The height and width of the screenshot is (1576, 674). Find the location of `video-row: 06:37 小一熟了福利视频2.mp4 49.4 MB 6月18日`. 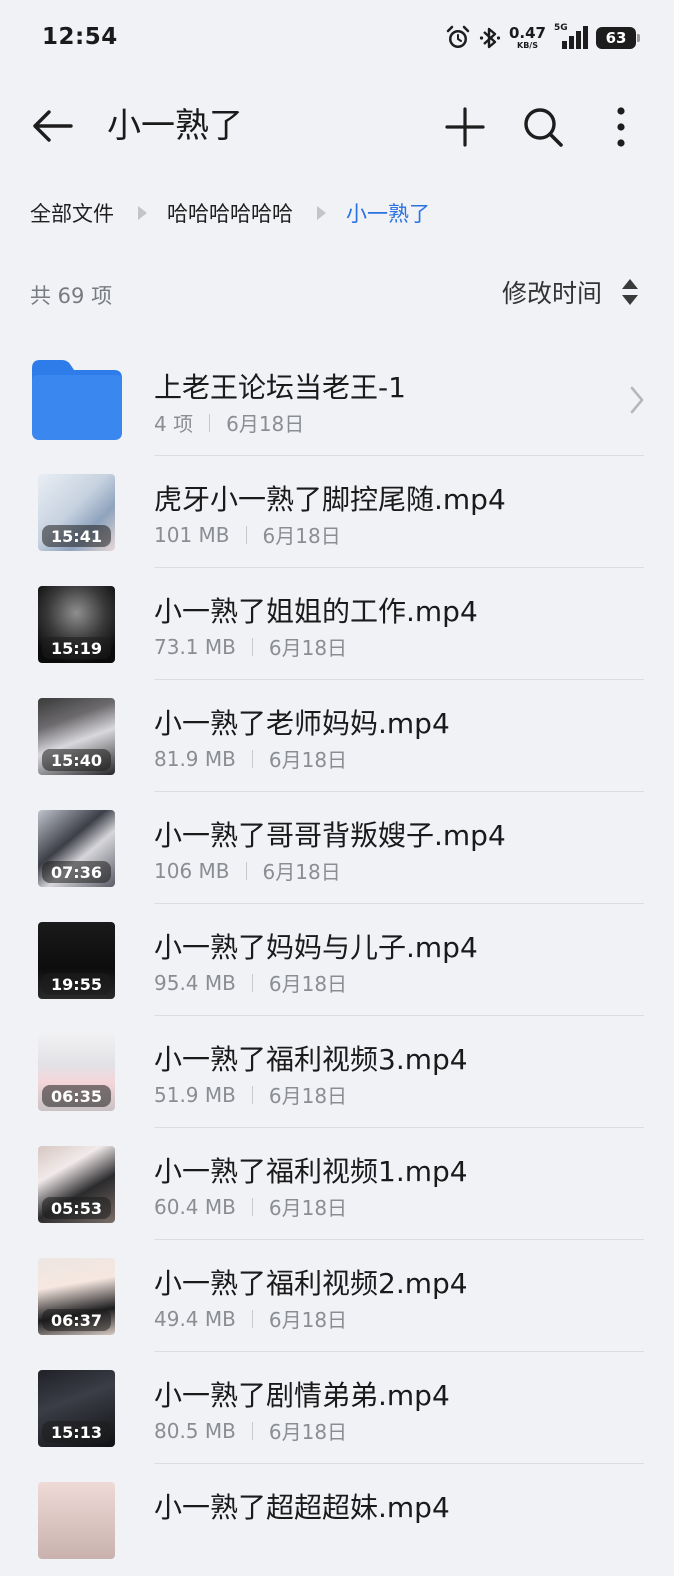

video-row: 06:37 小一熟了福利视频2.mp4 49.4 MB 6月18日 is located at coordinates (337, 1296).